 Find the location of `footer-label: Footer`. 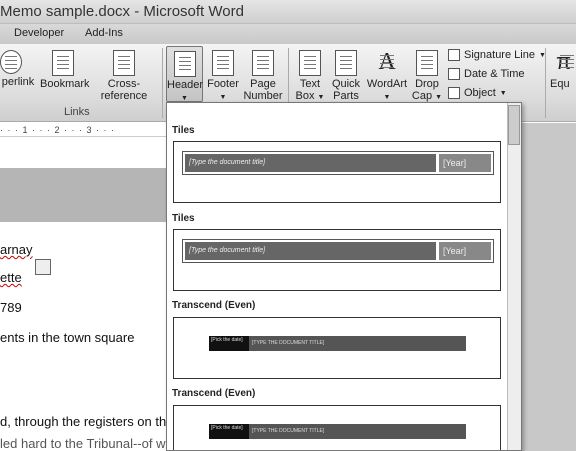

footer-label: Footer is located at coordinates (223, 84).